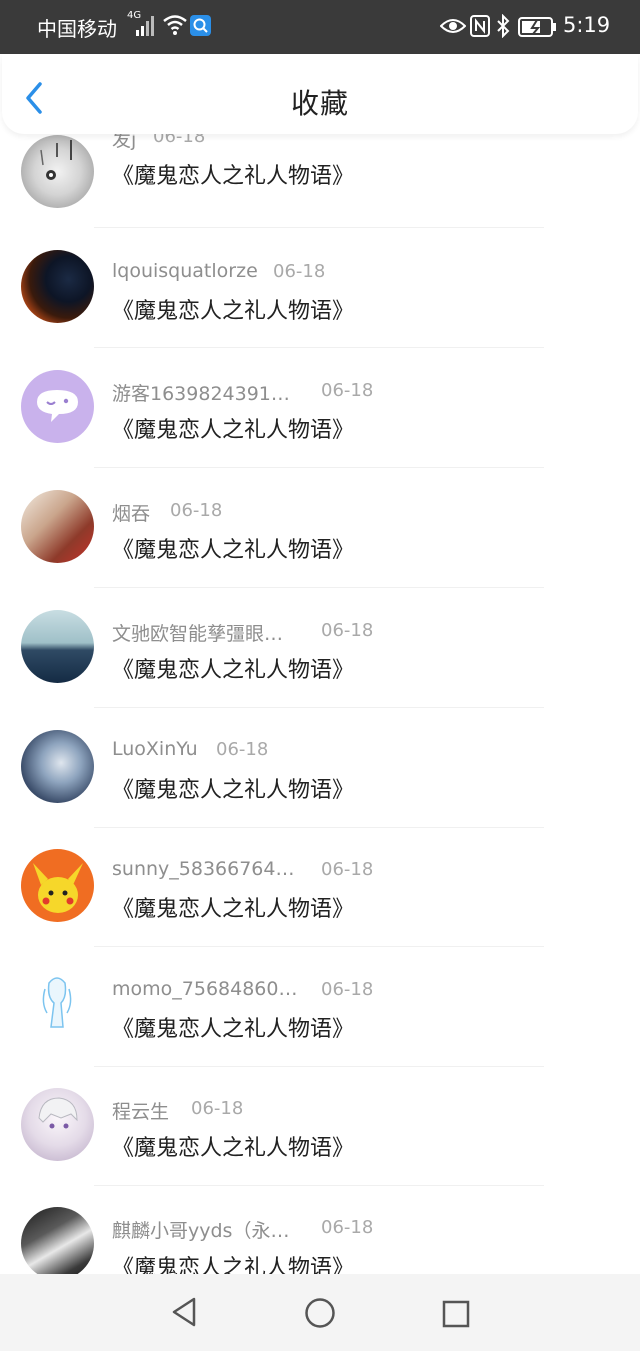 The image size is (640, 1351). I want to click on nfc-icon, so click(480, 26).